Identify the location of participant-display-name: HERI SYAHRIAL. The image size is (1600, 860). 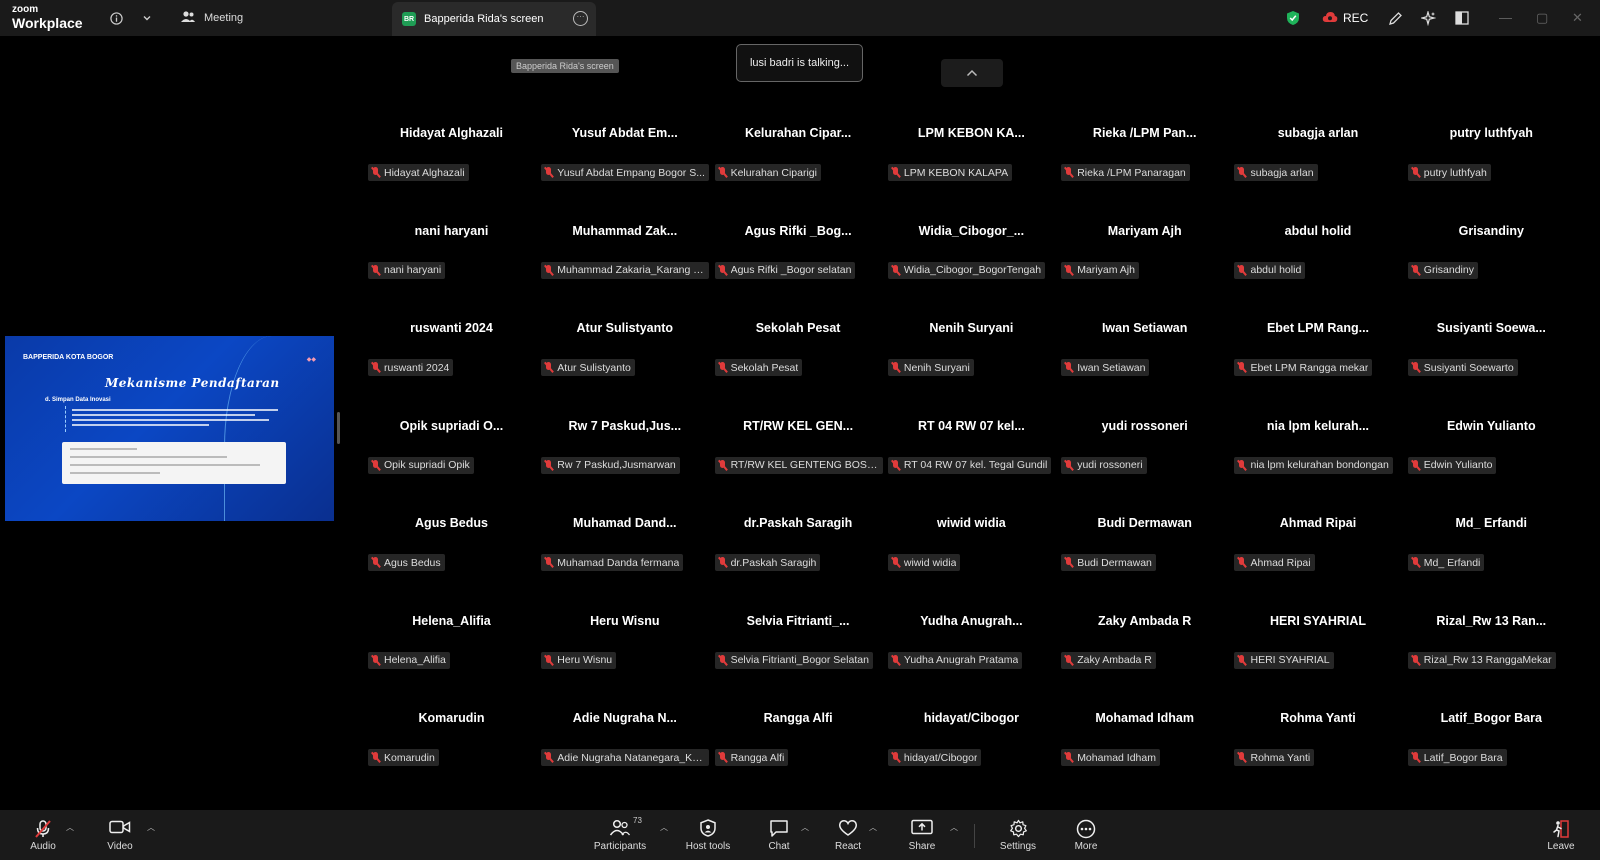
(1318, 620).